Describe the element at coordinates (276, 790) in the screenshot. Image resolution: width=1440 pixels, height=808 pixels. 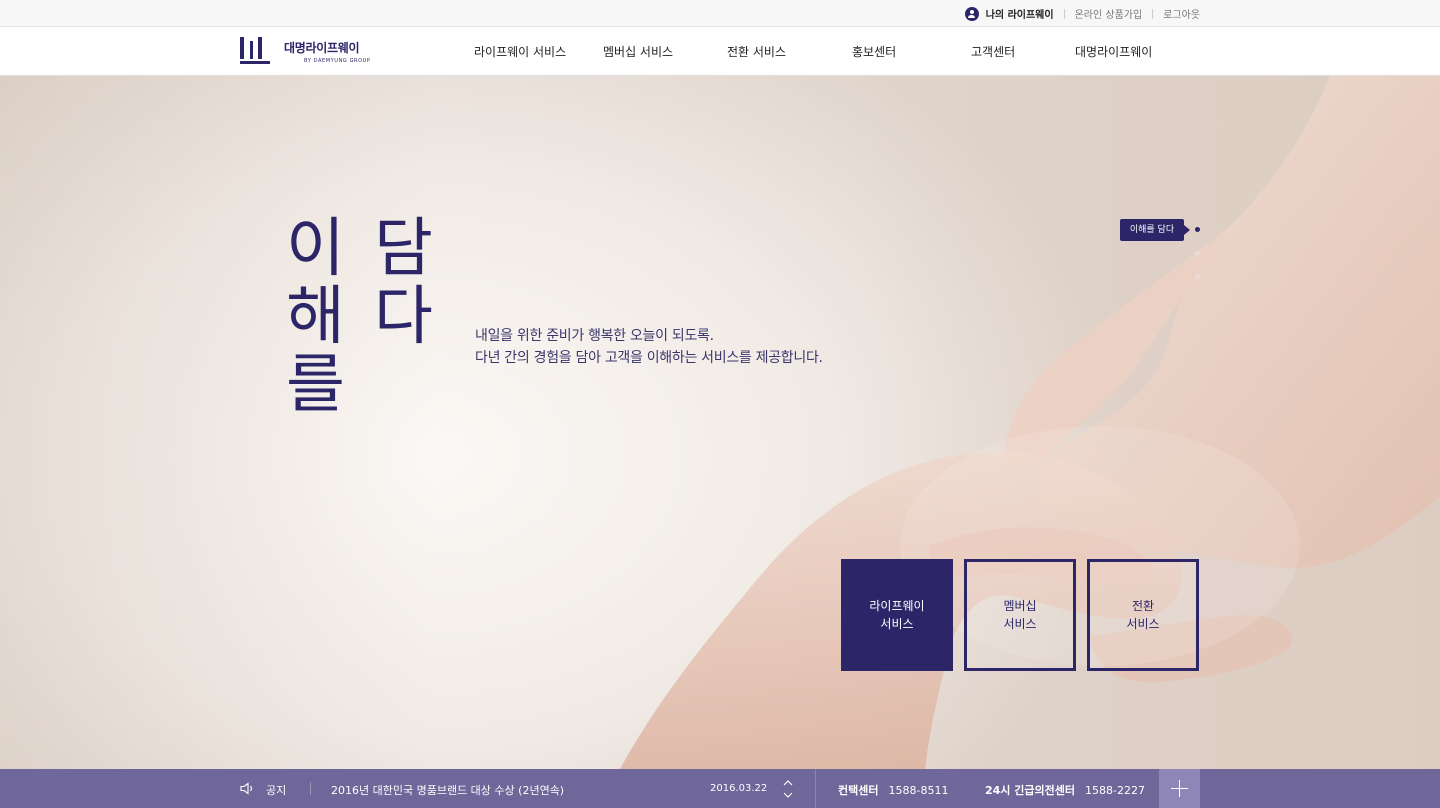
I see `notice-label: 공지` at that location.